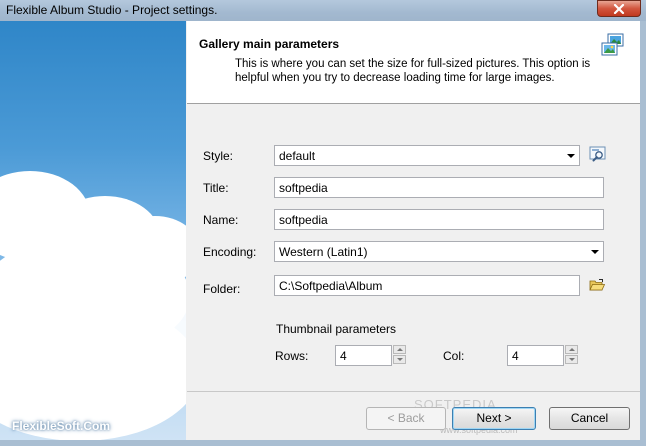  Describe the element at coordinates (494, 418) in the screenshot. I see `next-button: Next >` at that location.